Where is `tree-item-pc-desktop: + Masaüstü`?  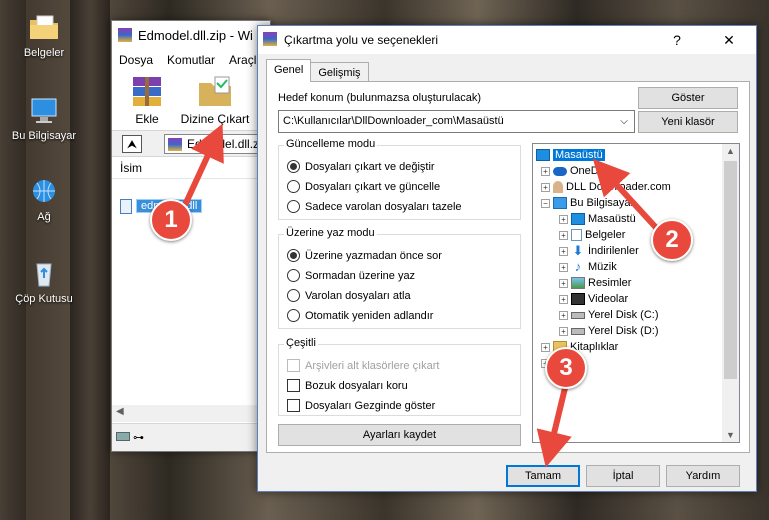 tree-item-pc-desktop: + Masaüstü is located at coordinates (597, 219).